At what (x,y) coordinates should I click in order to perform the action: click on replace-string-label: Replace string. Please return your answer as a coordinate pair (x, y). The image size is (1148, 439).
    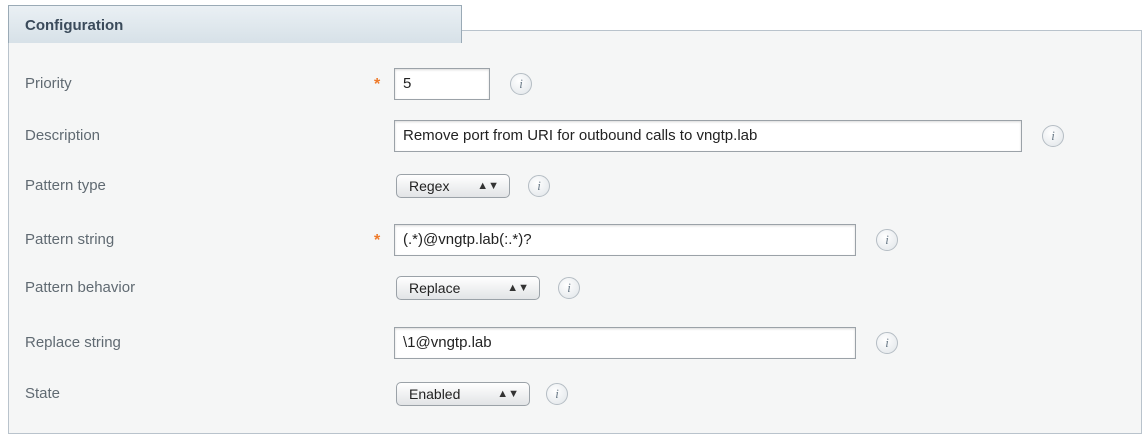
    Looking at the image, I should click on (73, 342).